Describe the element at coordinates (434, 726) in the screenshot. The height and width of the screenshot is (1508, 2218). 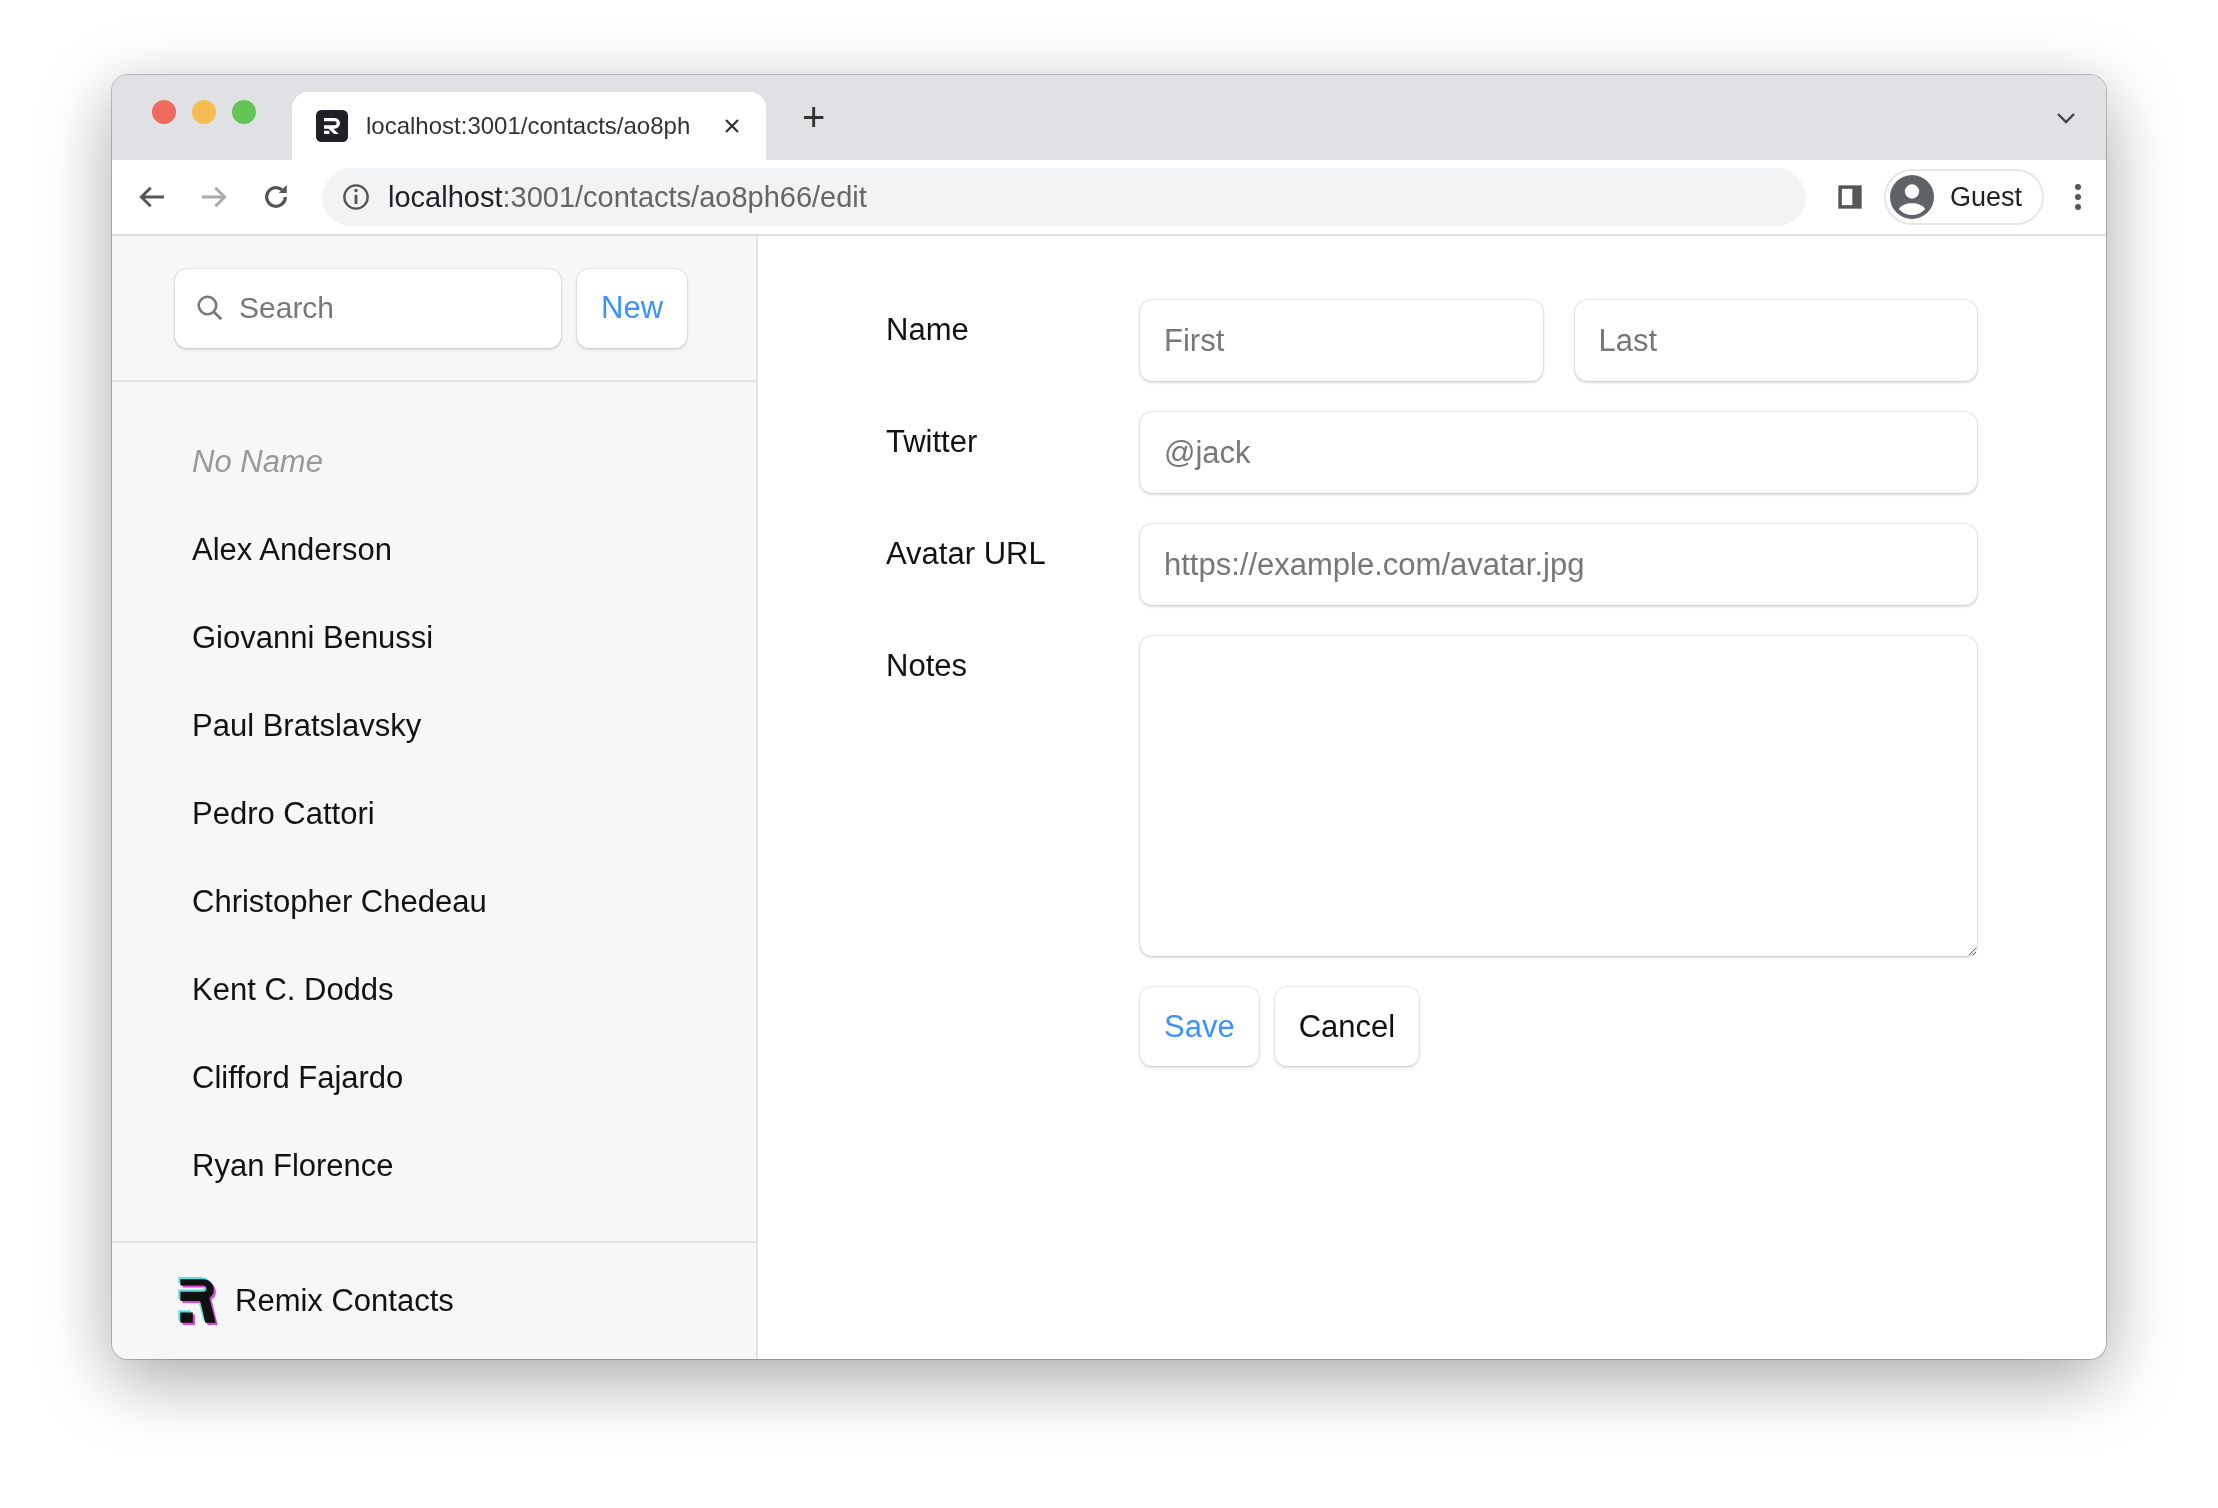
I see `contact-item: Paul Bratslavsky` at that location.